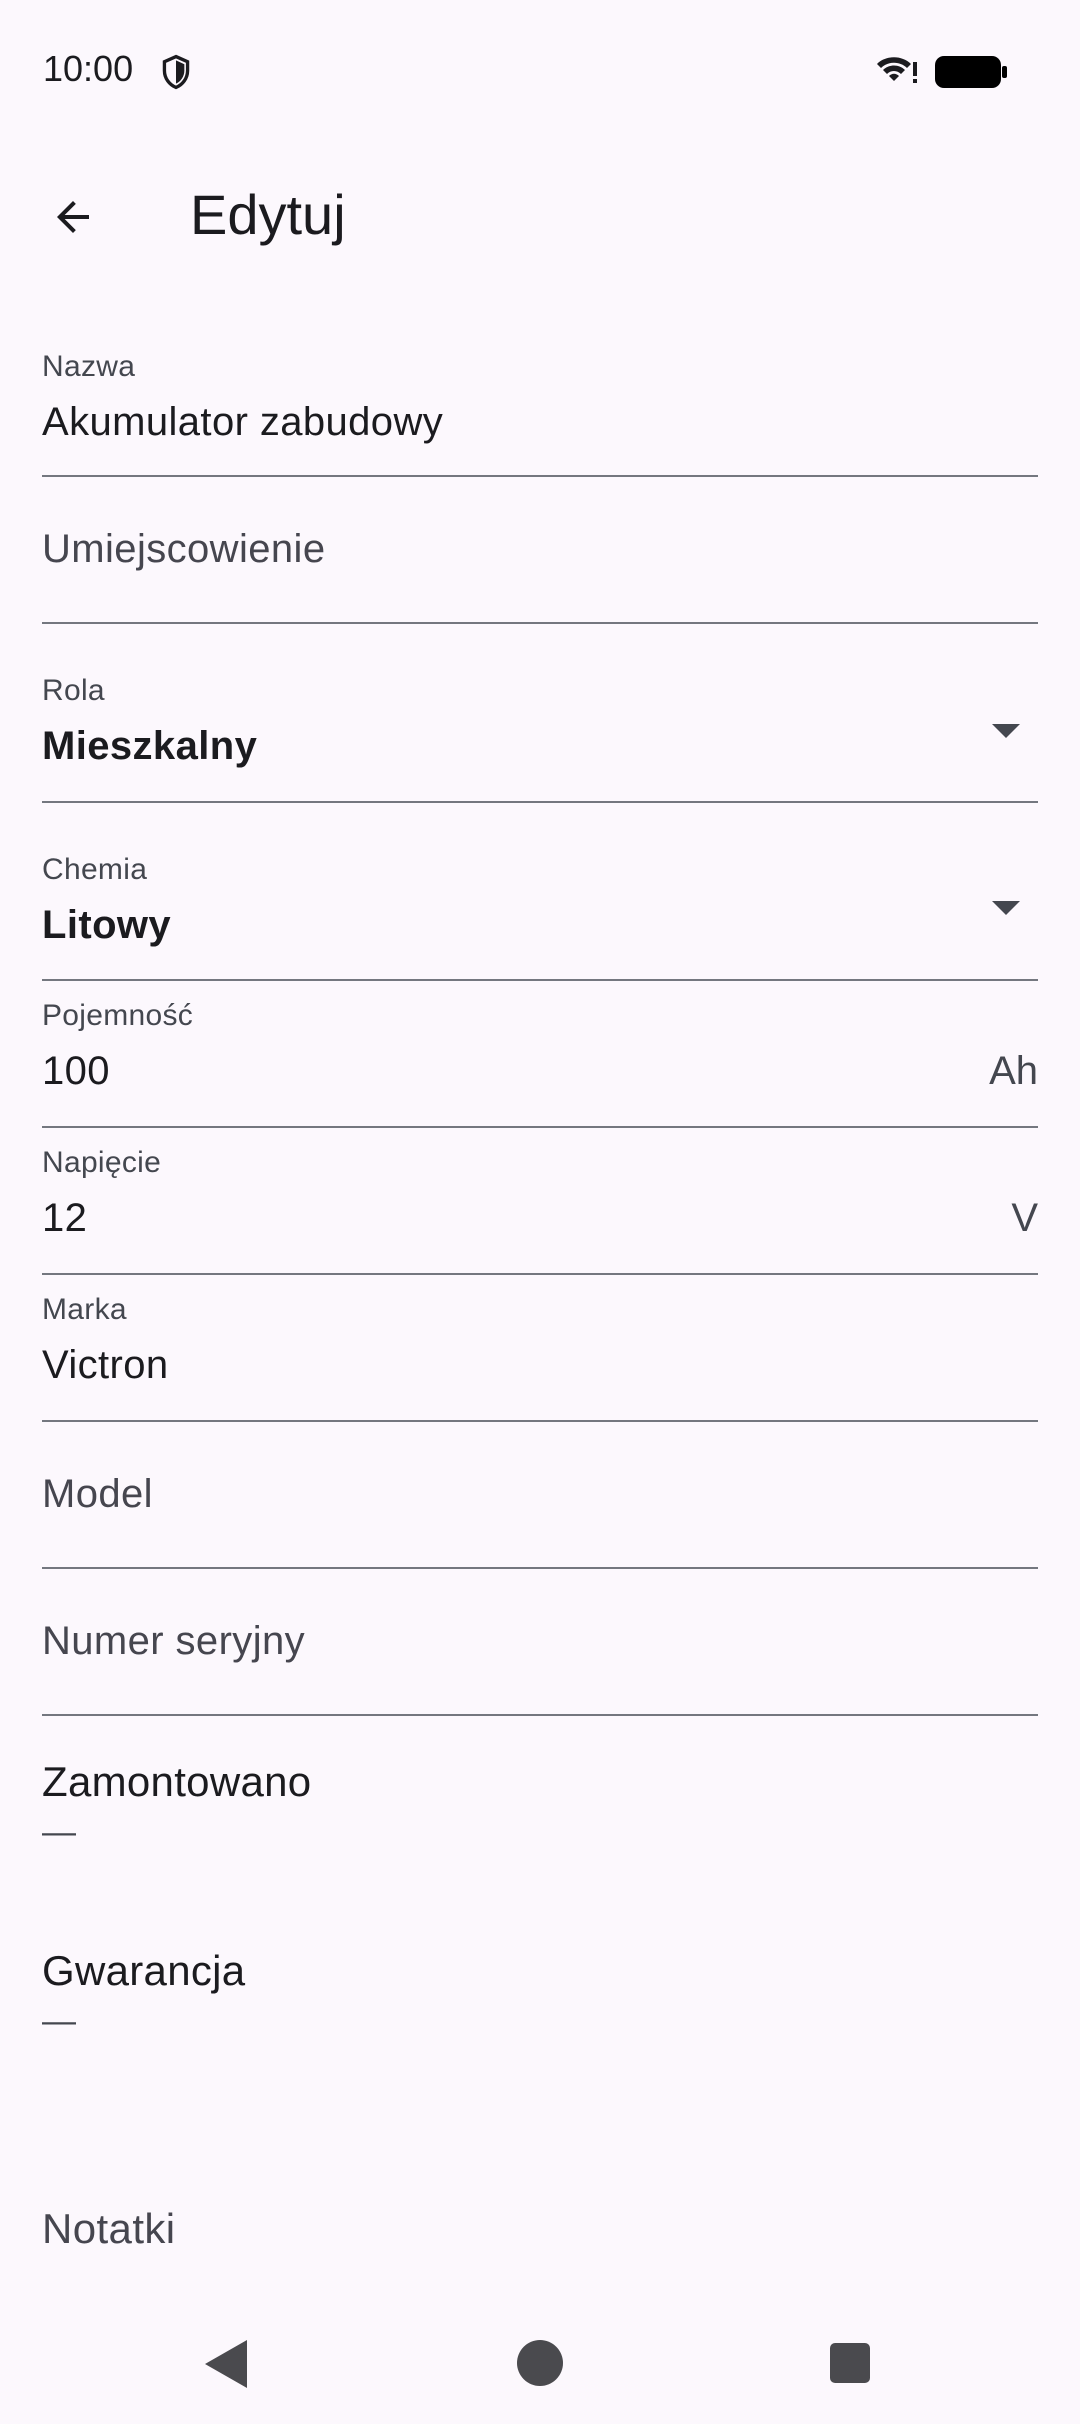  What do you see at coordinates (144, 1970) in the screenshot?
I see `warranty-label: Gwarancja` at bounding box center [144, 1970].